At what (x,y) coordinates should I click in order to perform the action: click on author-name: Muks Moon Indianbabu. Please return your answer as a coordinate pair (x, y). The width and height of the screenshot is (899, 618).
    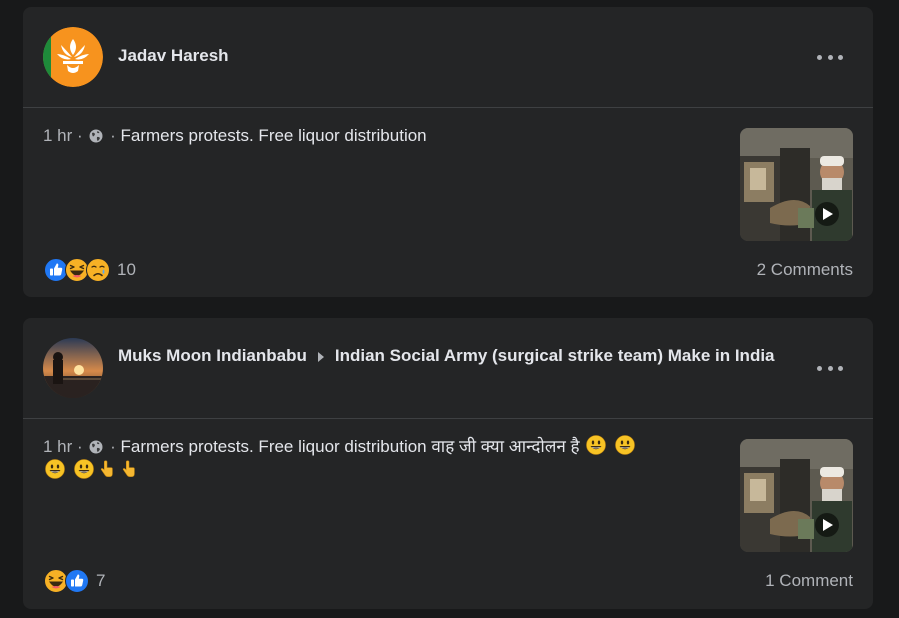
    Looking at the image, I should click on (212, 355).